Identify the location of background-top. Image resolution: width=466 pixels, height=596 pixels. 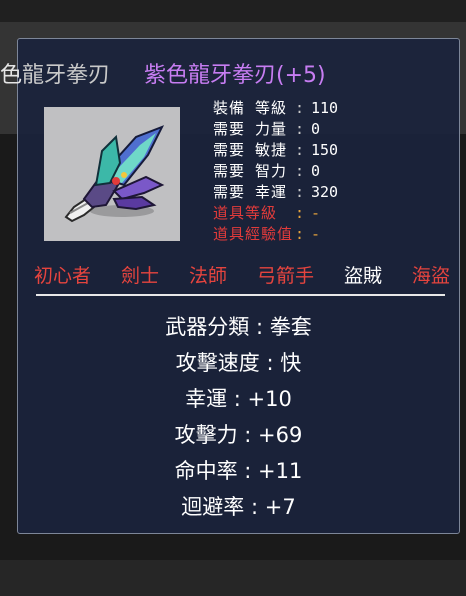
(233, 11).